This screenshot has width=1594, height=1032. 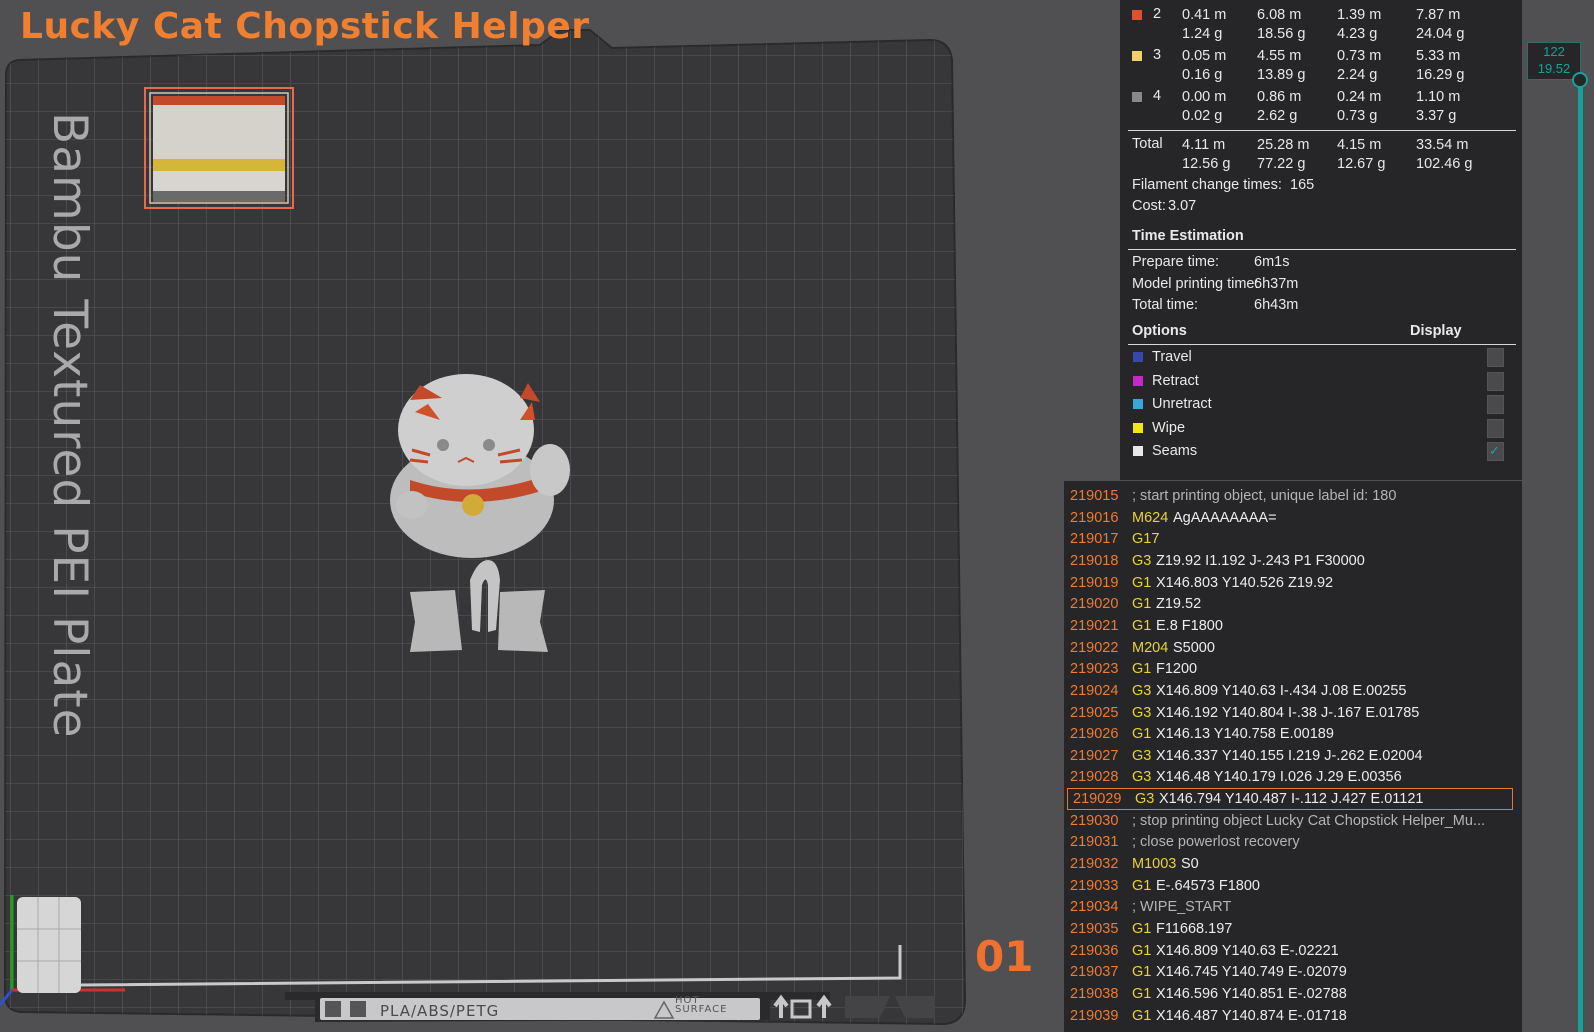 I want to click on filament-total-usage: 7.87 m 24.04 g, so click(x=1440, y=24).